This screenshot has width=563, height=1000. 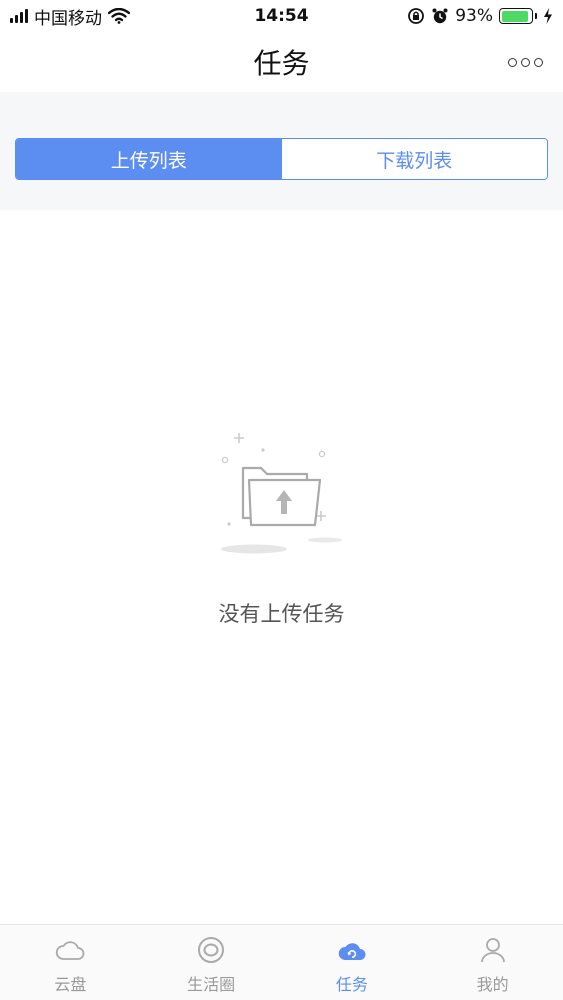 I want to click on nav-bar: 任务, so click(x=281, y=62).